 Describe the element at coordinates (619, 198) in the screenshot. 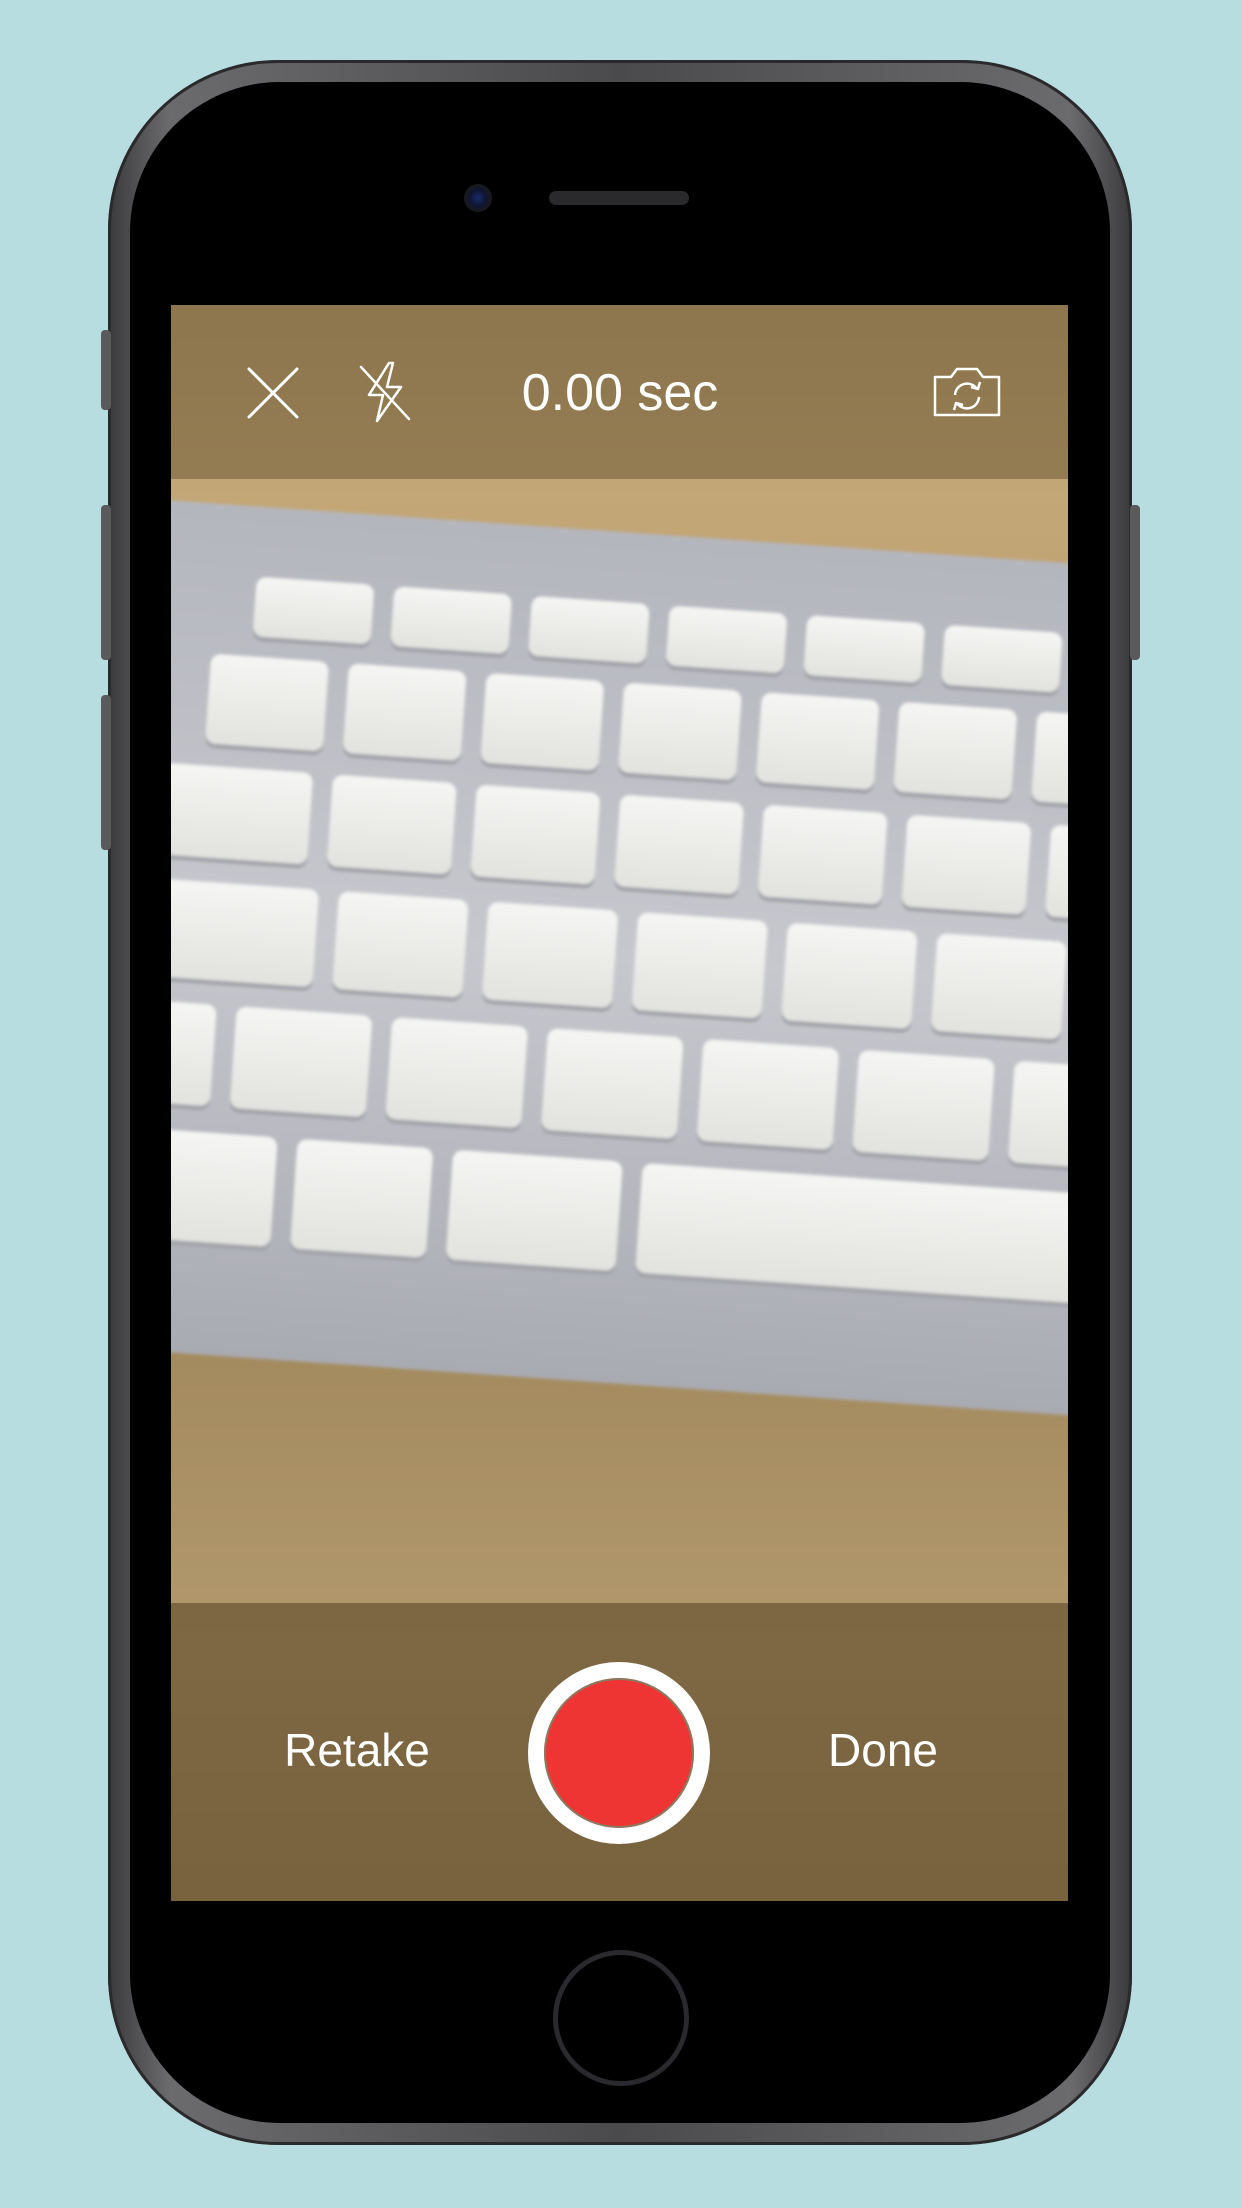

I see `earpiece-speaker` at that location.